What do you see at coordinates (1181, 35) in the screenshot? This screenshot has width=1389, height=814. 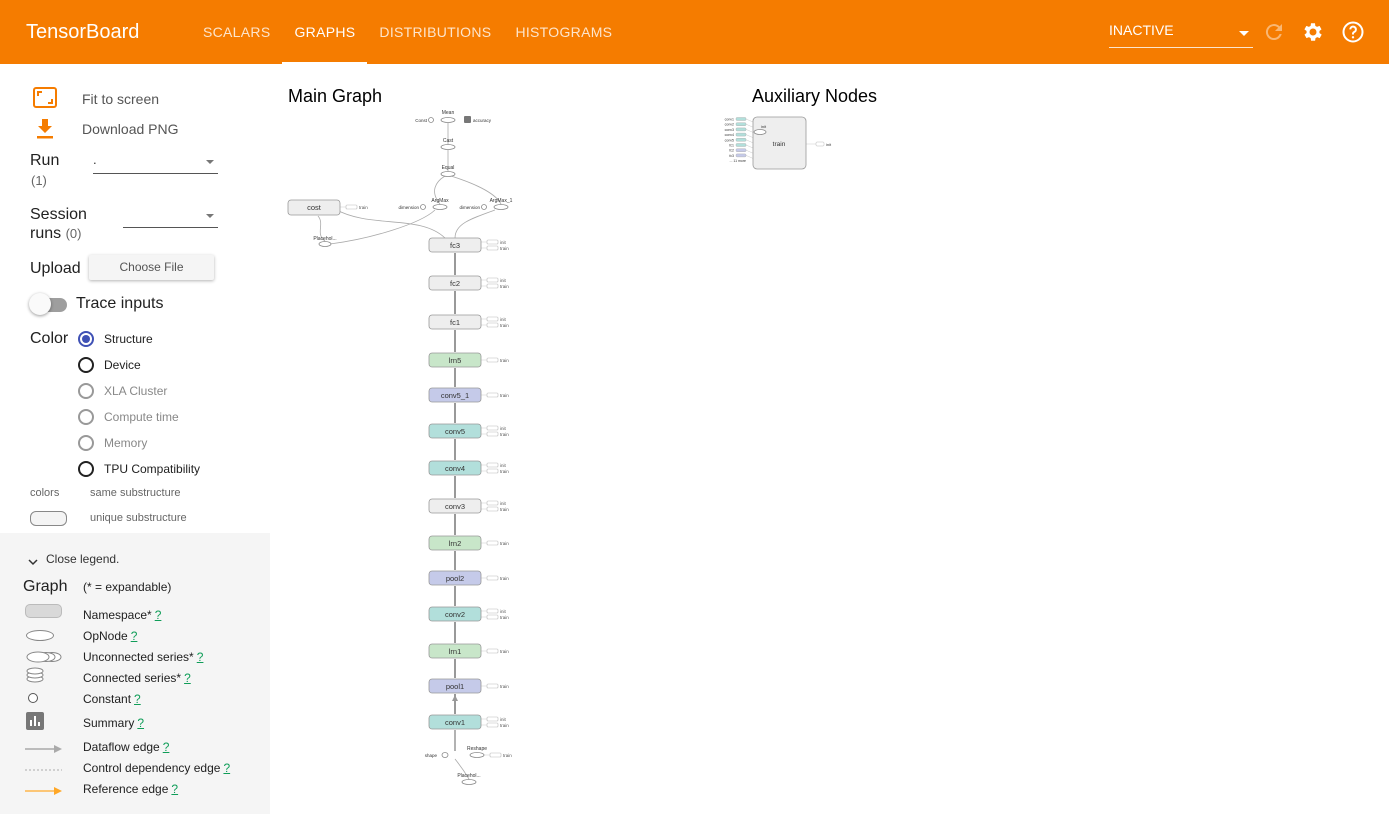 I see `status-select: INACTIVE` at bounding box center [1181, 35].